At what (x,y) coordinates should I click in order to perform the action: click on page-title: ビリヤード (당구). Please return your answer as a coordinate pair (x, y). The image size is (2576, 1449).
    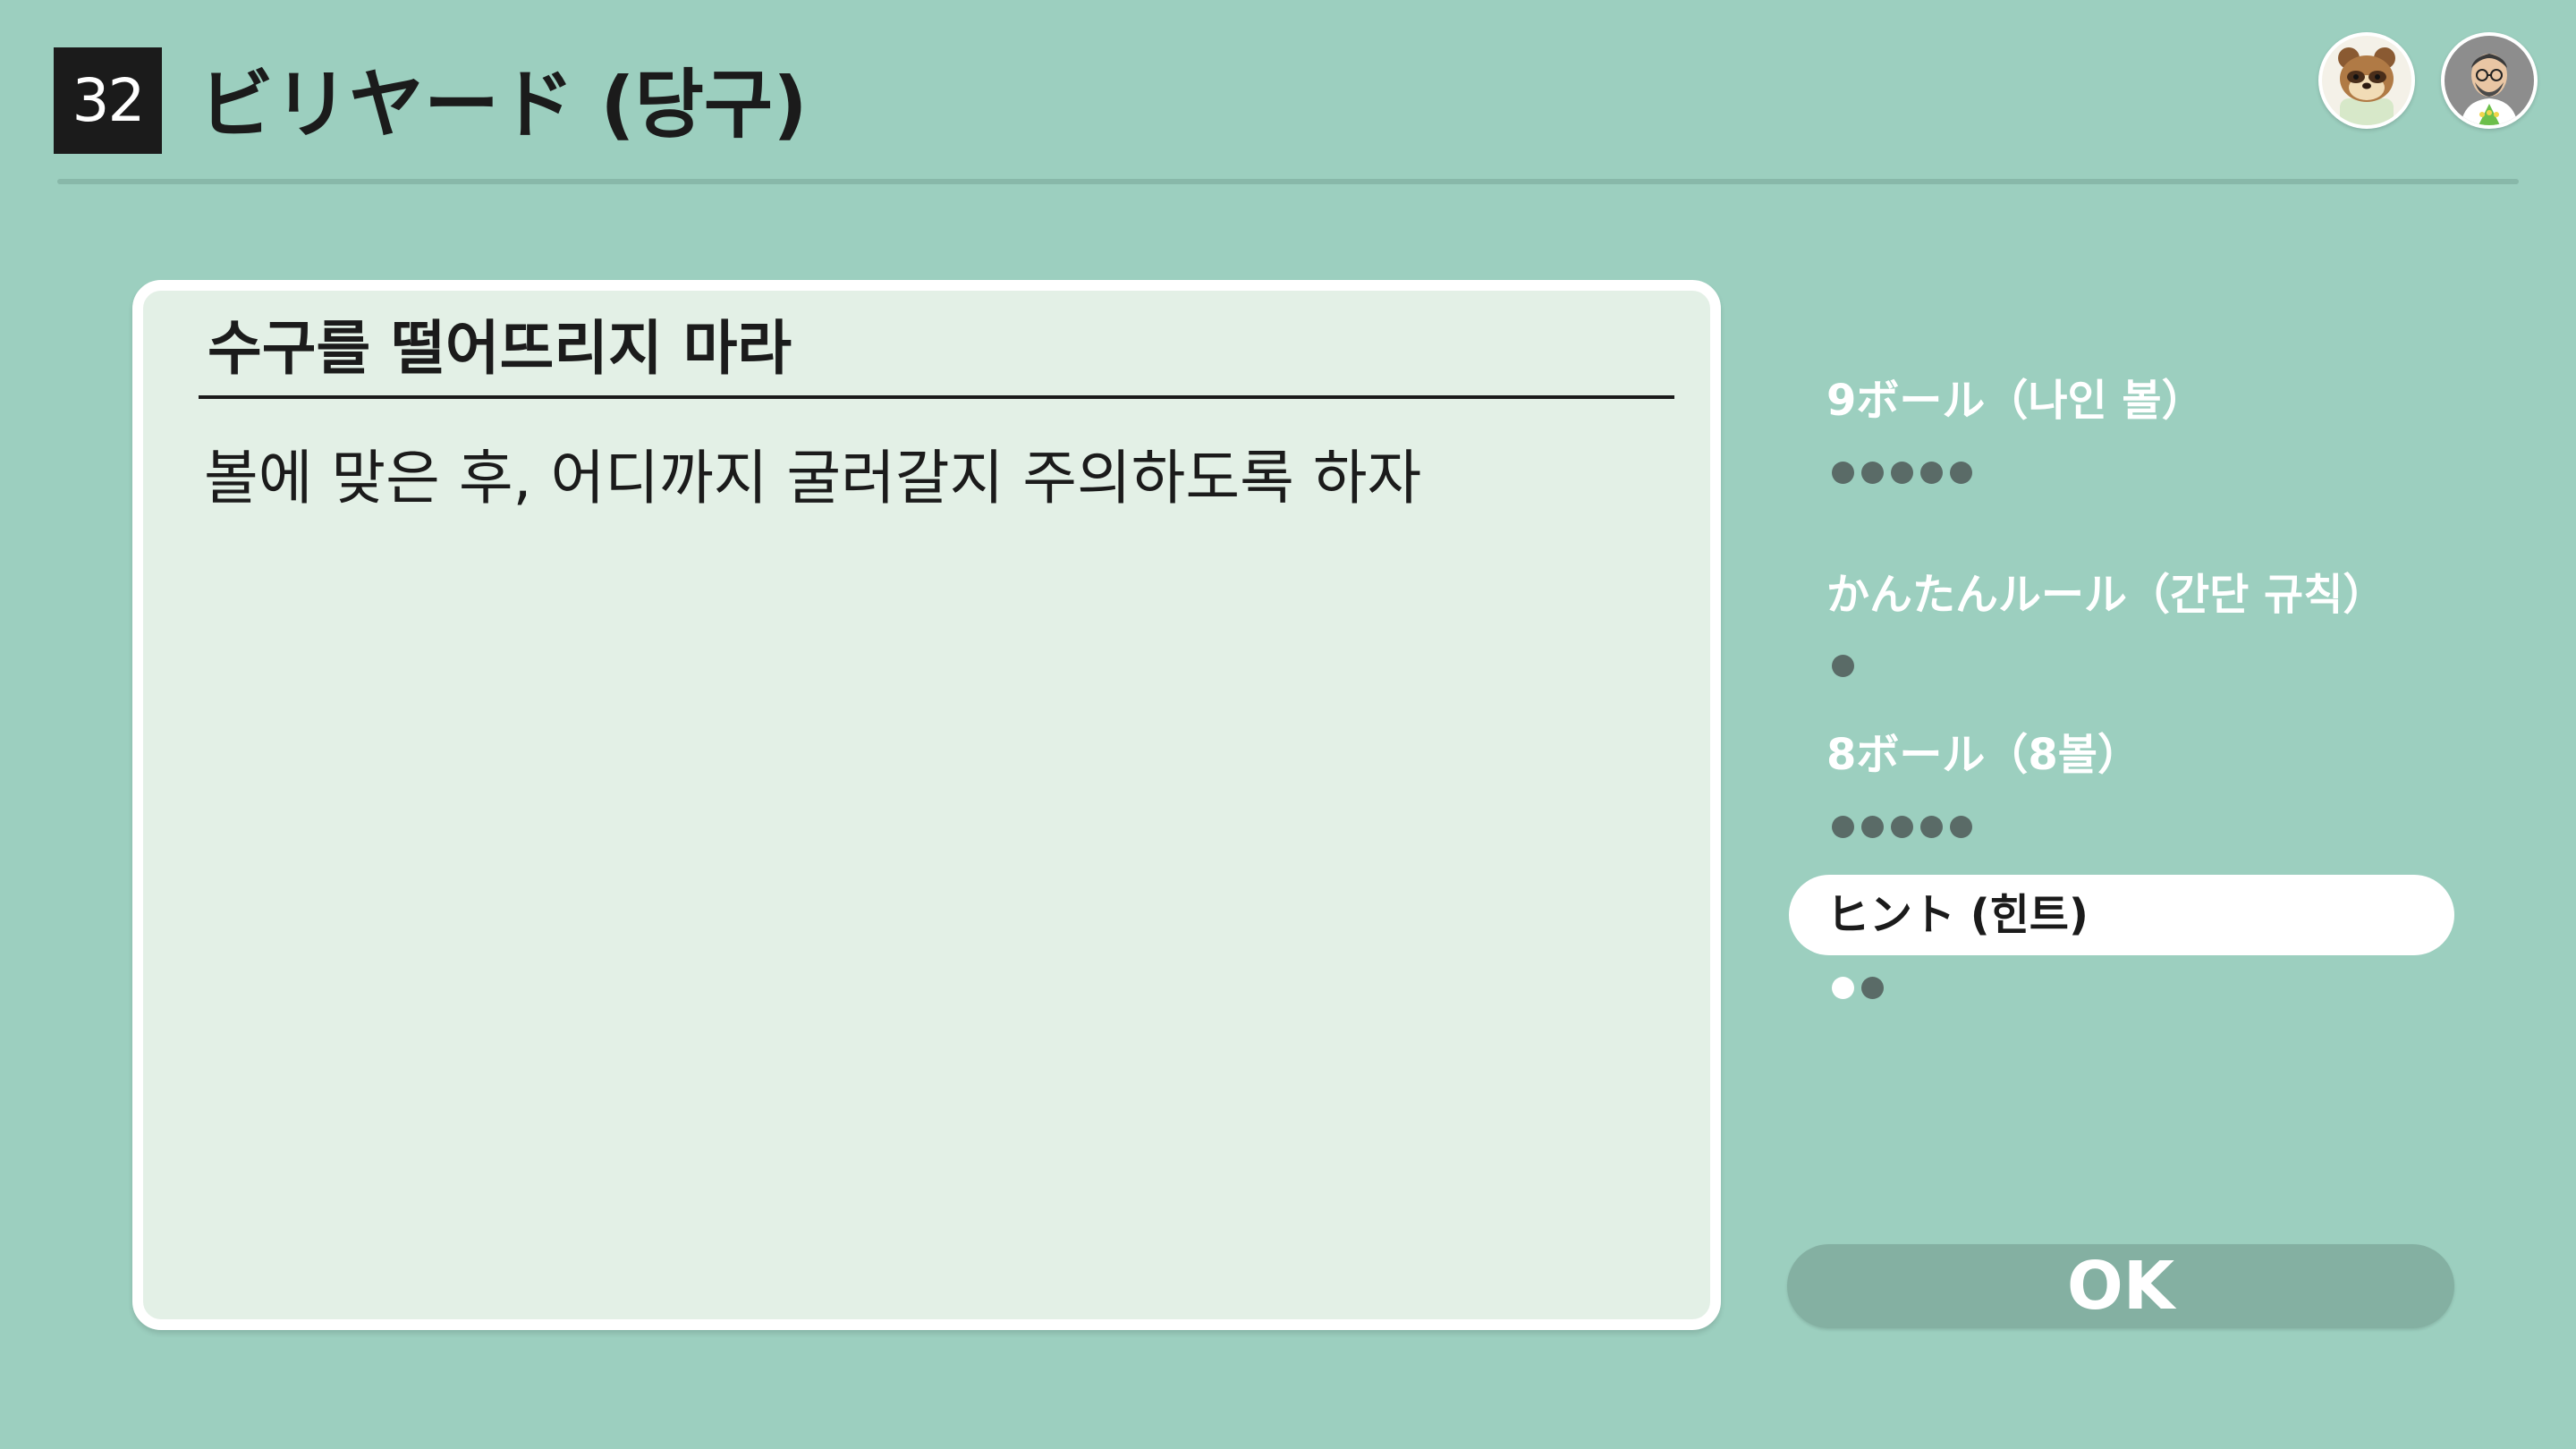
    Looking at the image, I should click on (503, 104).